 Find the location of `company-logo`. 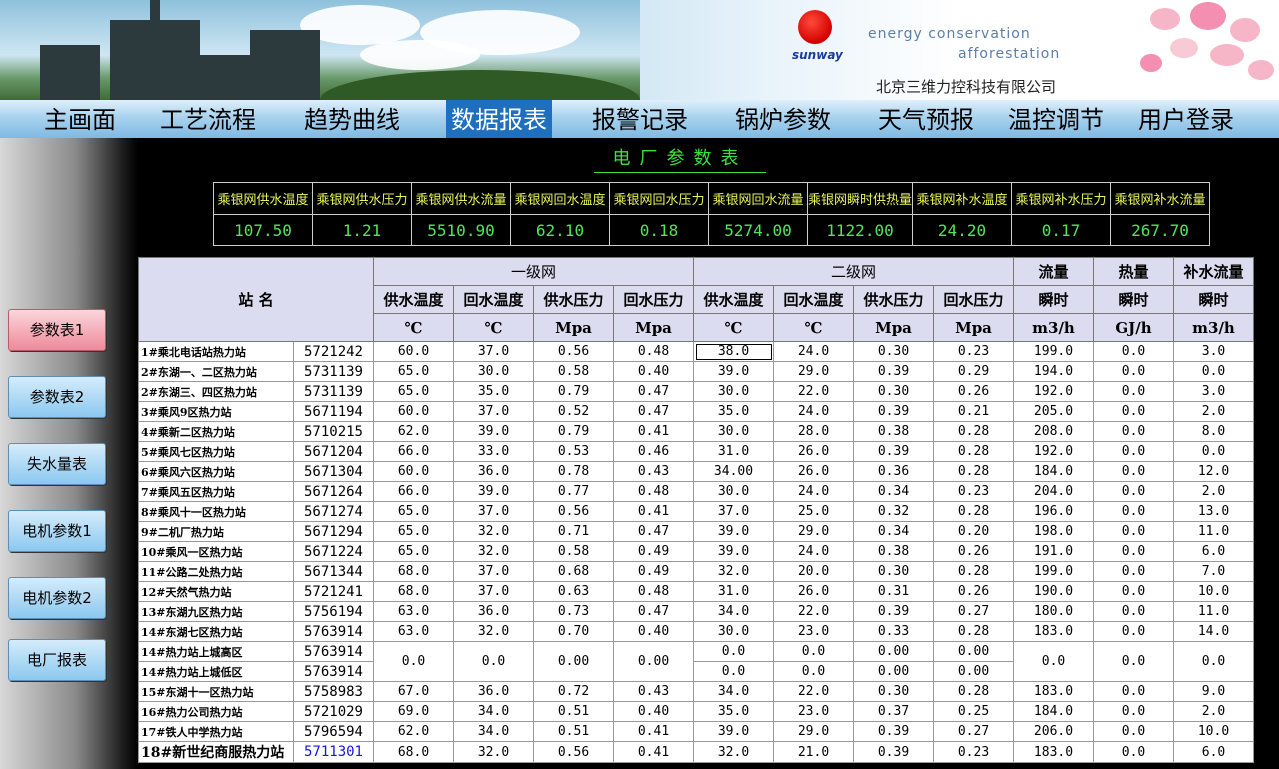

company-logo is located at coordinates (815, 27).